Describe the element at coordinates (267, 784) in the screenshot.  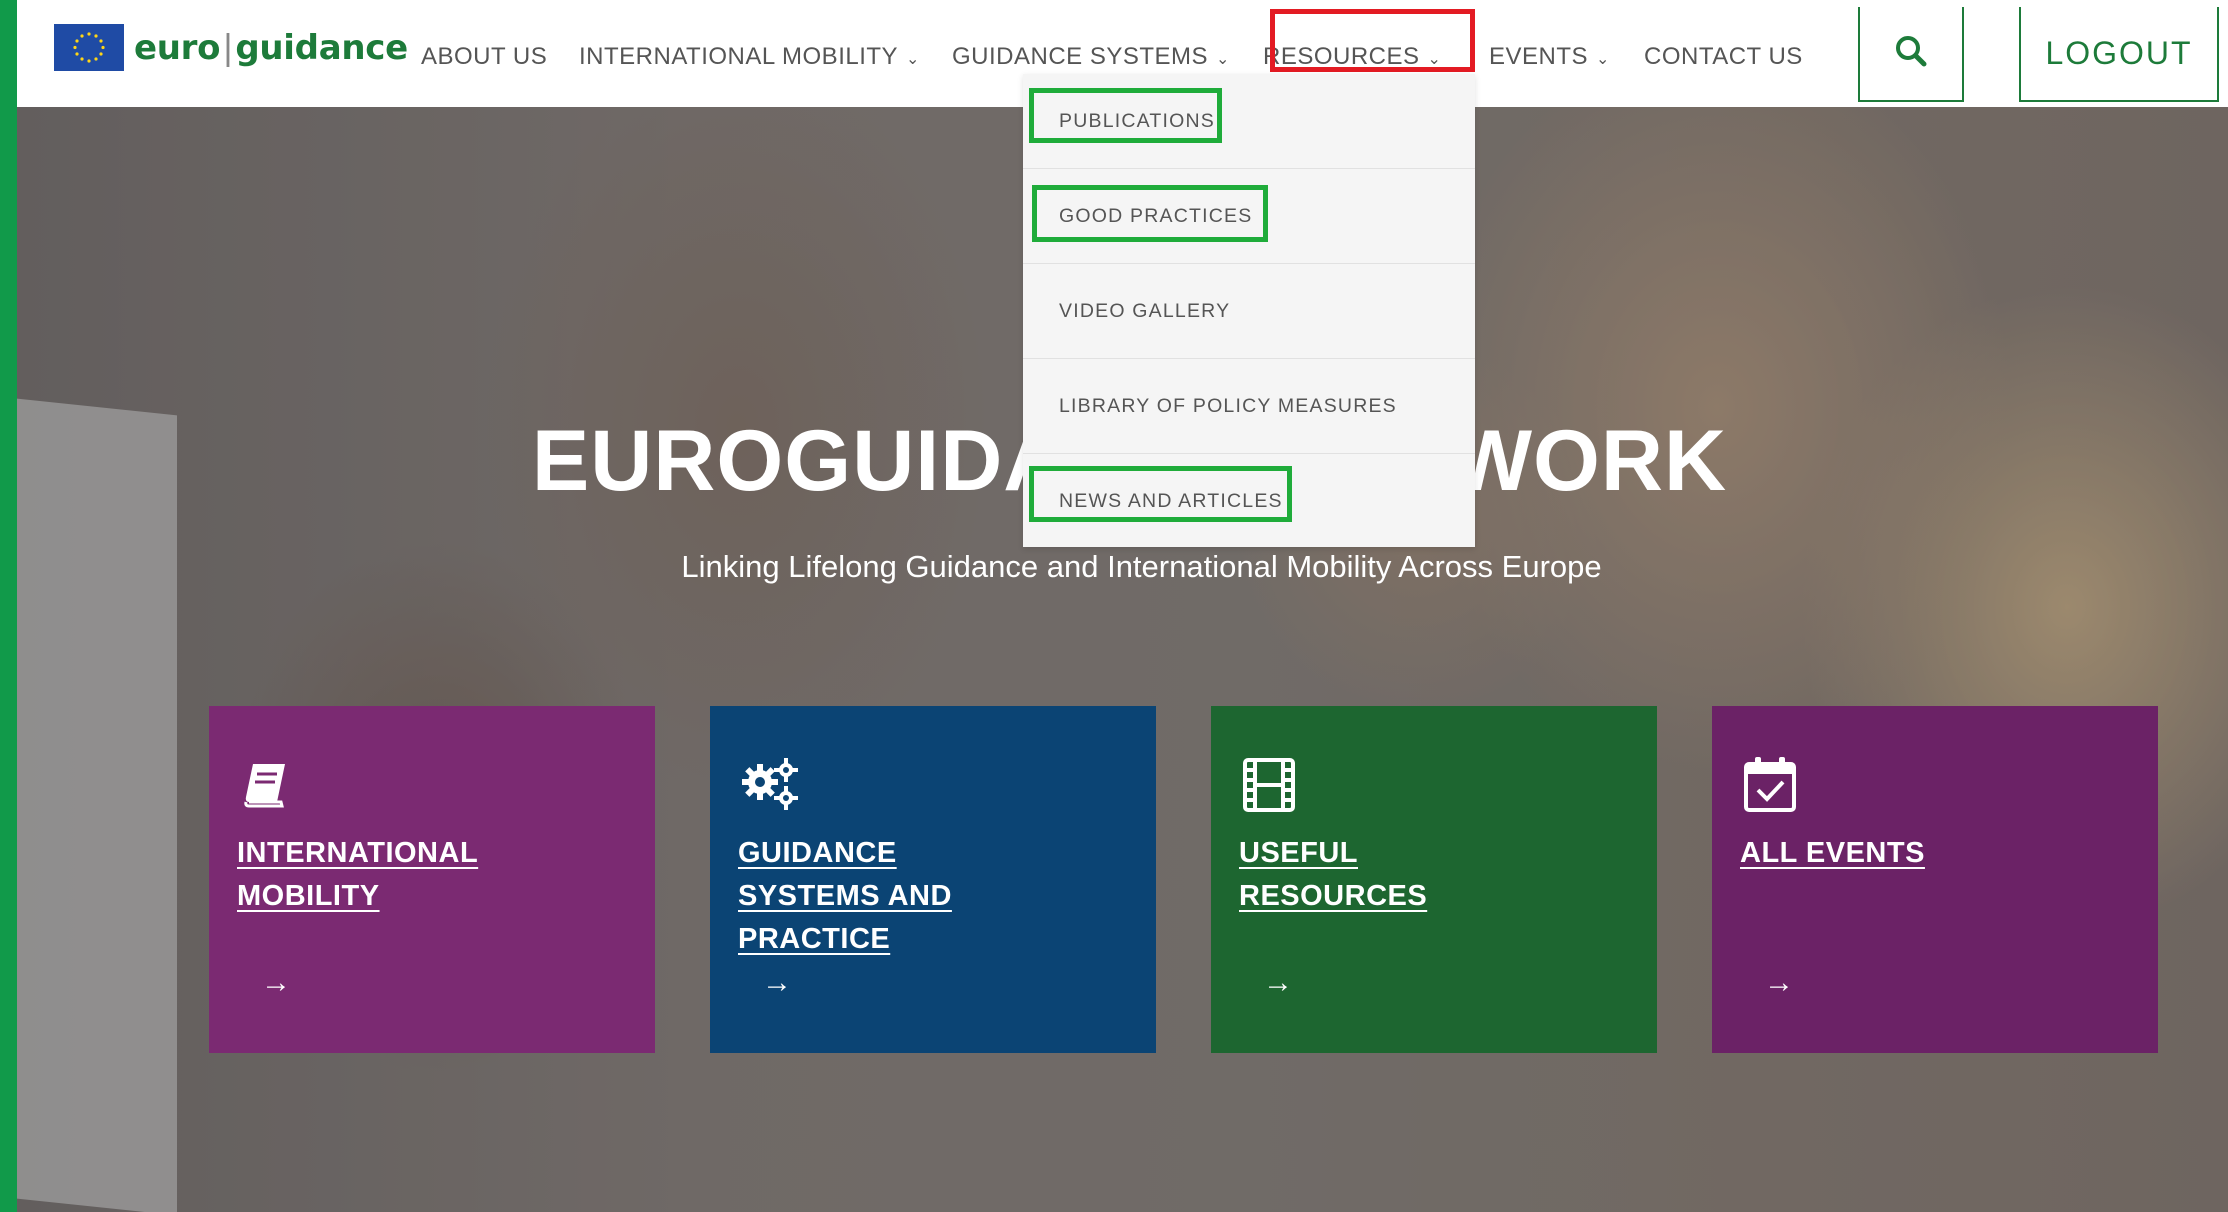
I see `book-icon` at that location.